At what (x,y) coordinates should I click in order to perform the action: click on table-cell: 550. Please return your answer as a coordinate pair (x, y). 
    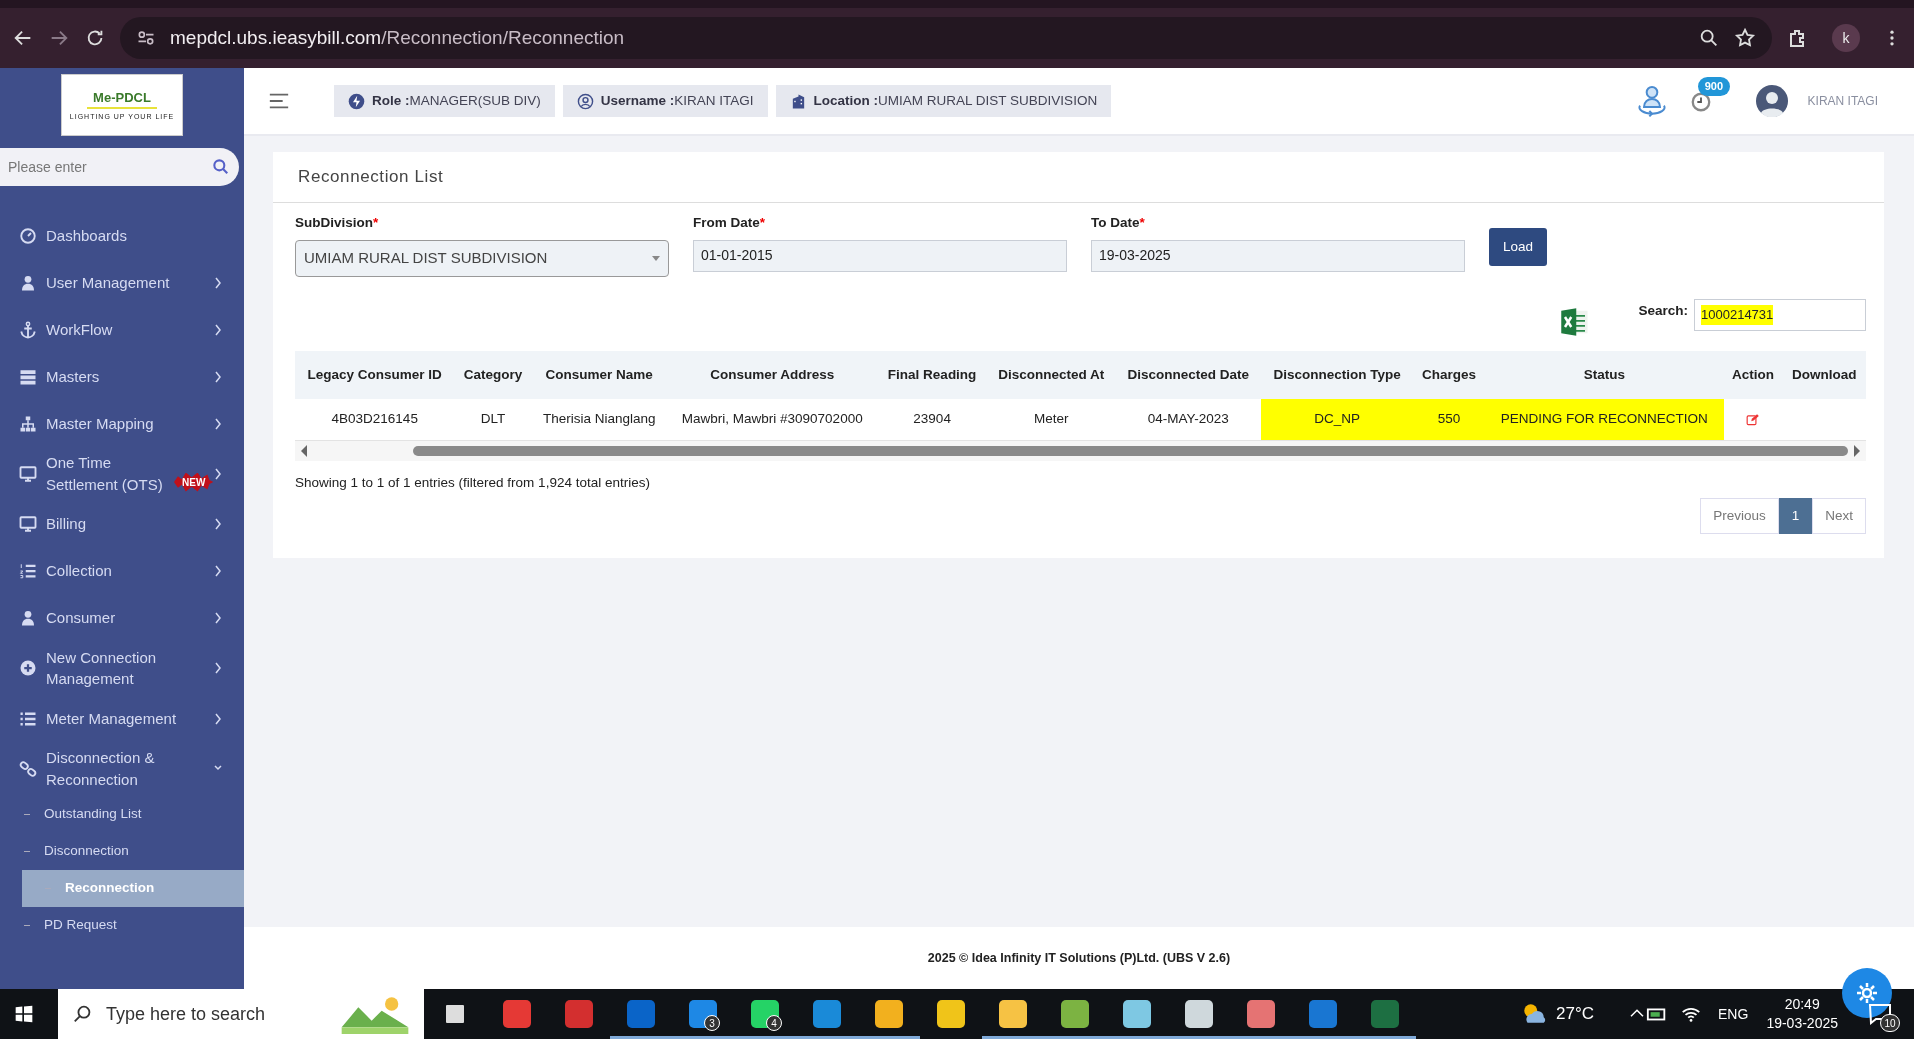
    Looking at the image, I should click on (1448, 419).